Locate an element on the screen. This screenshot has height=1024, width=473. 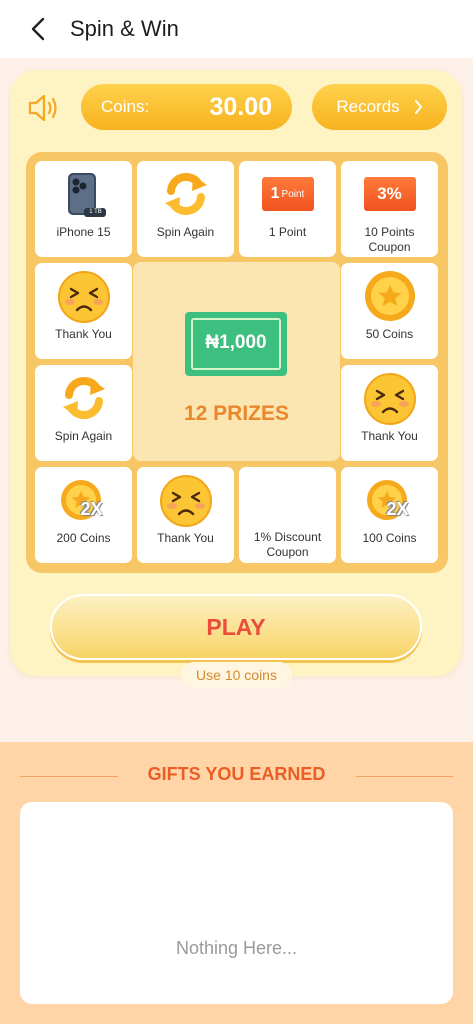
play-label: PLAY is located at coordinates (236, 626).